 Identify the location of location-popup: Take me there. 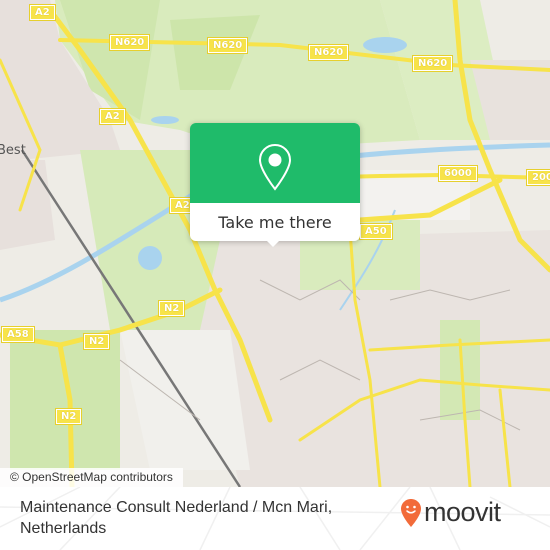
(275, 182).